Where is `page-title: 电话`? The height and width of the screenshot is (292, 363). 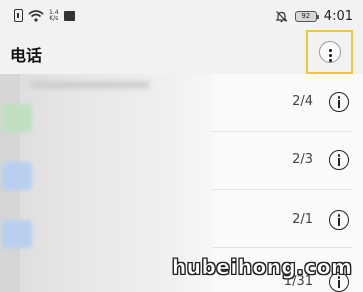 page-title: 电话 is located at coordinates (26, 55).